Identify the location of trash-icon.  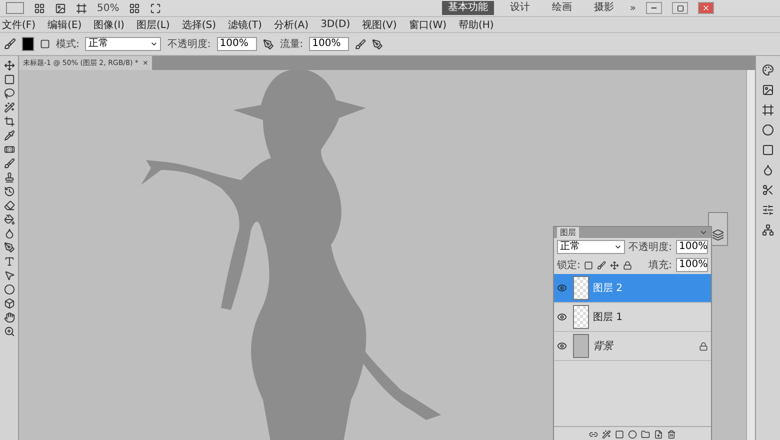
(671, 434).